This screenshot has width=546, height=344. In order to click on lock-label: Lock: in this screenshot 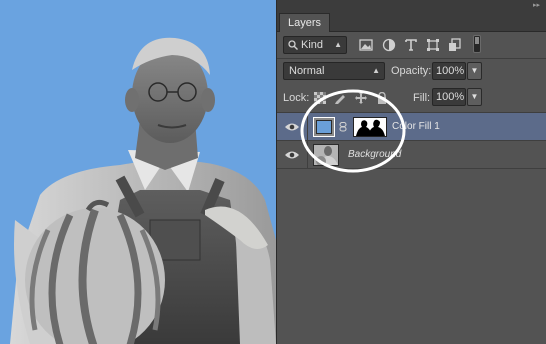, I will do `click(296, 98)`.